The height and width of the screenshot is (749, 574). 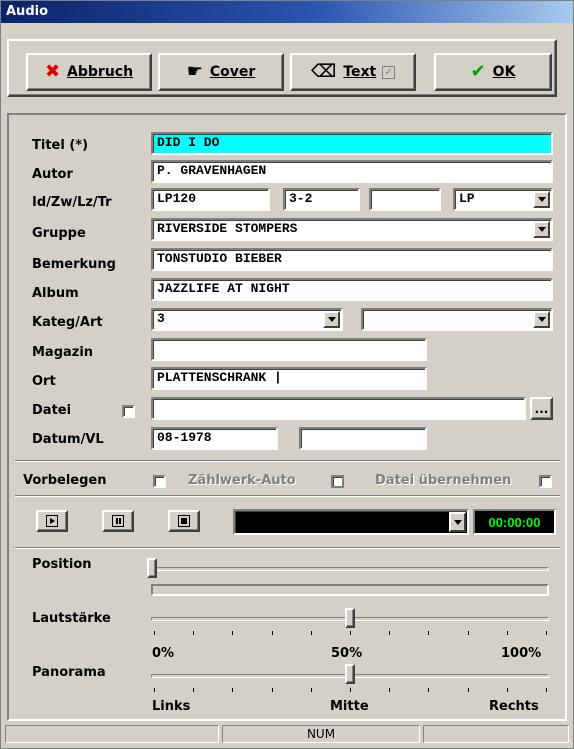 What do you see at coordinates (514, 706) in the screenshot?
I see `pan-right-label: Rechts` at bounding box center [514, 706].